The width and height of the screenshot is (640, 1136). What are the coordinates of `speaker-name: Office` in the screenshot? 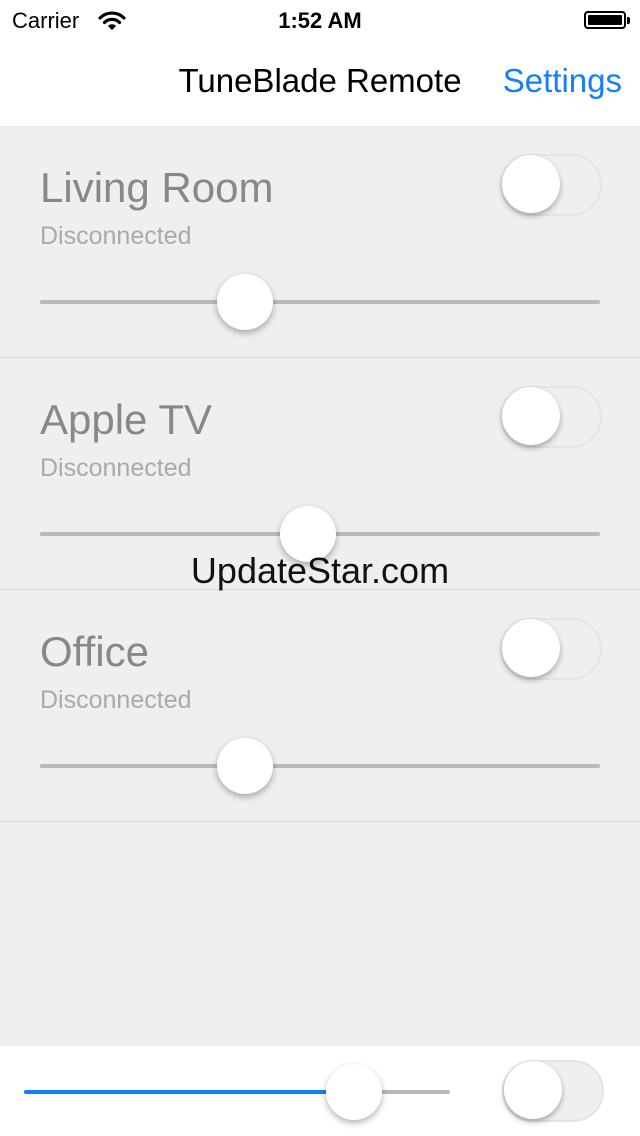 It's located at (94, 651).